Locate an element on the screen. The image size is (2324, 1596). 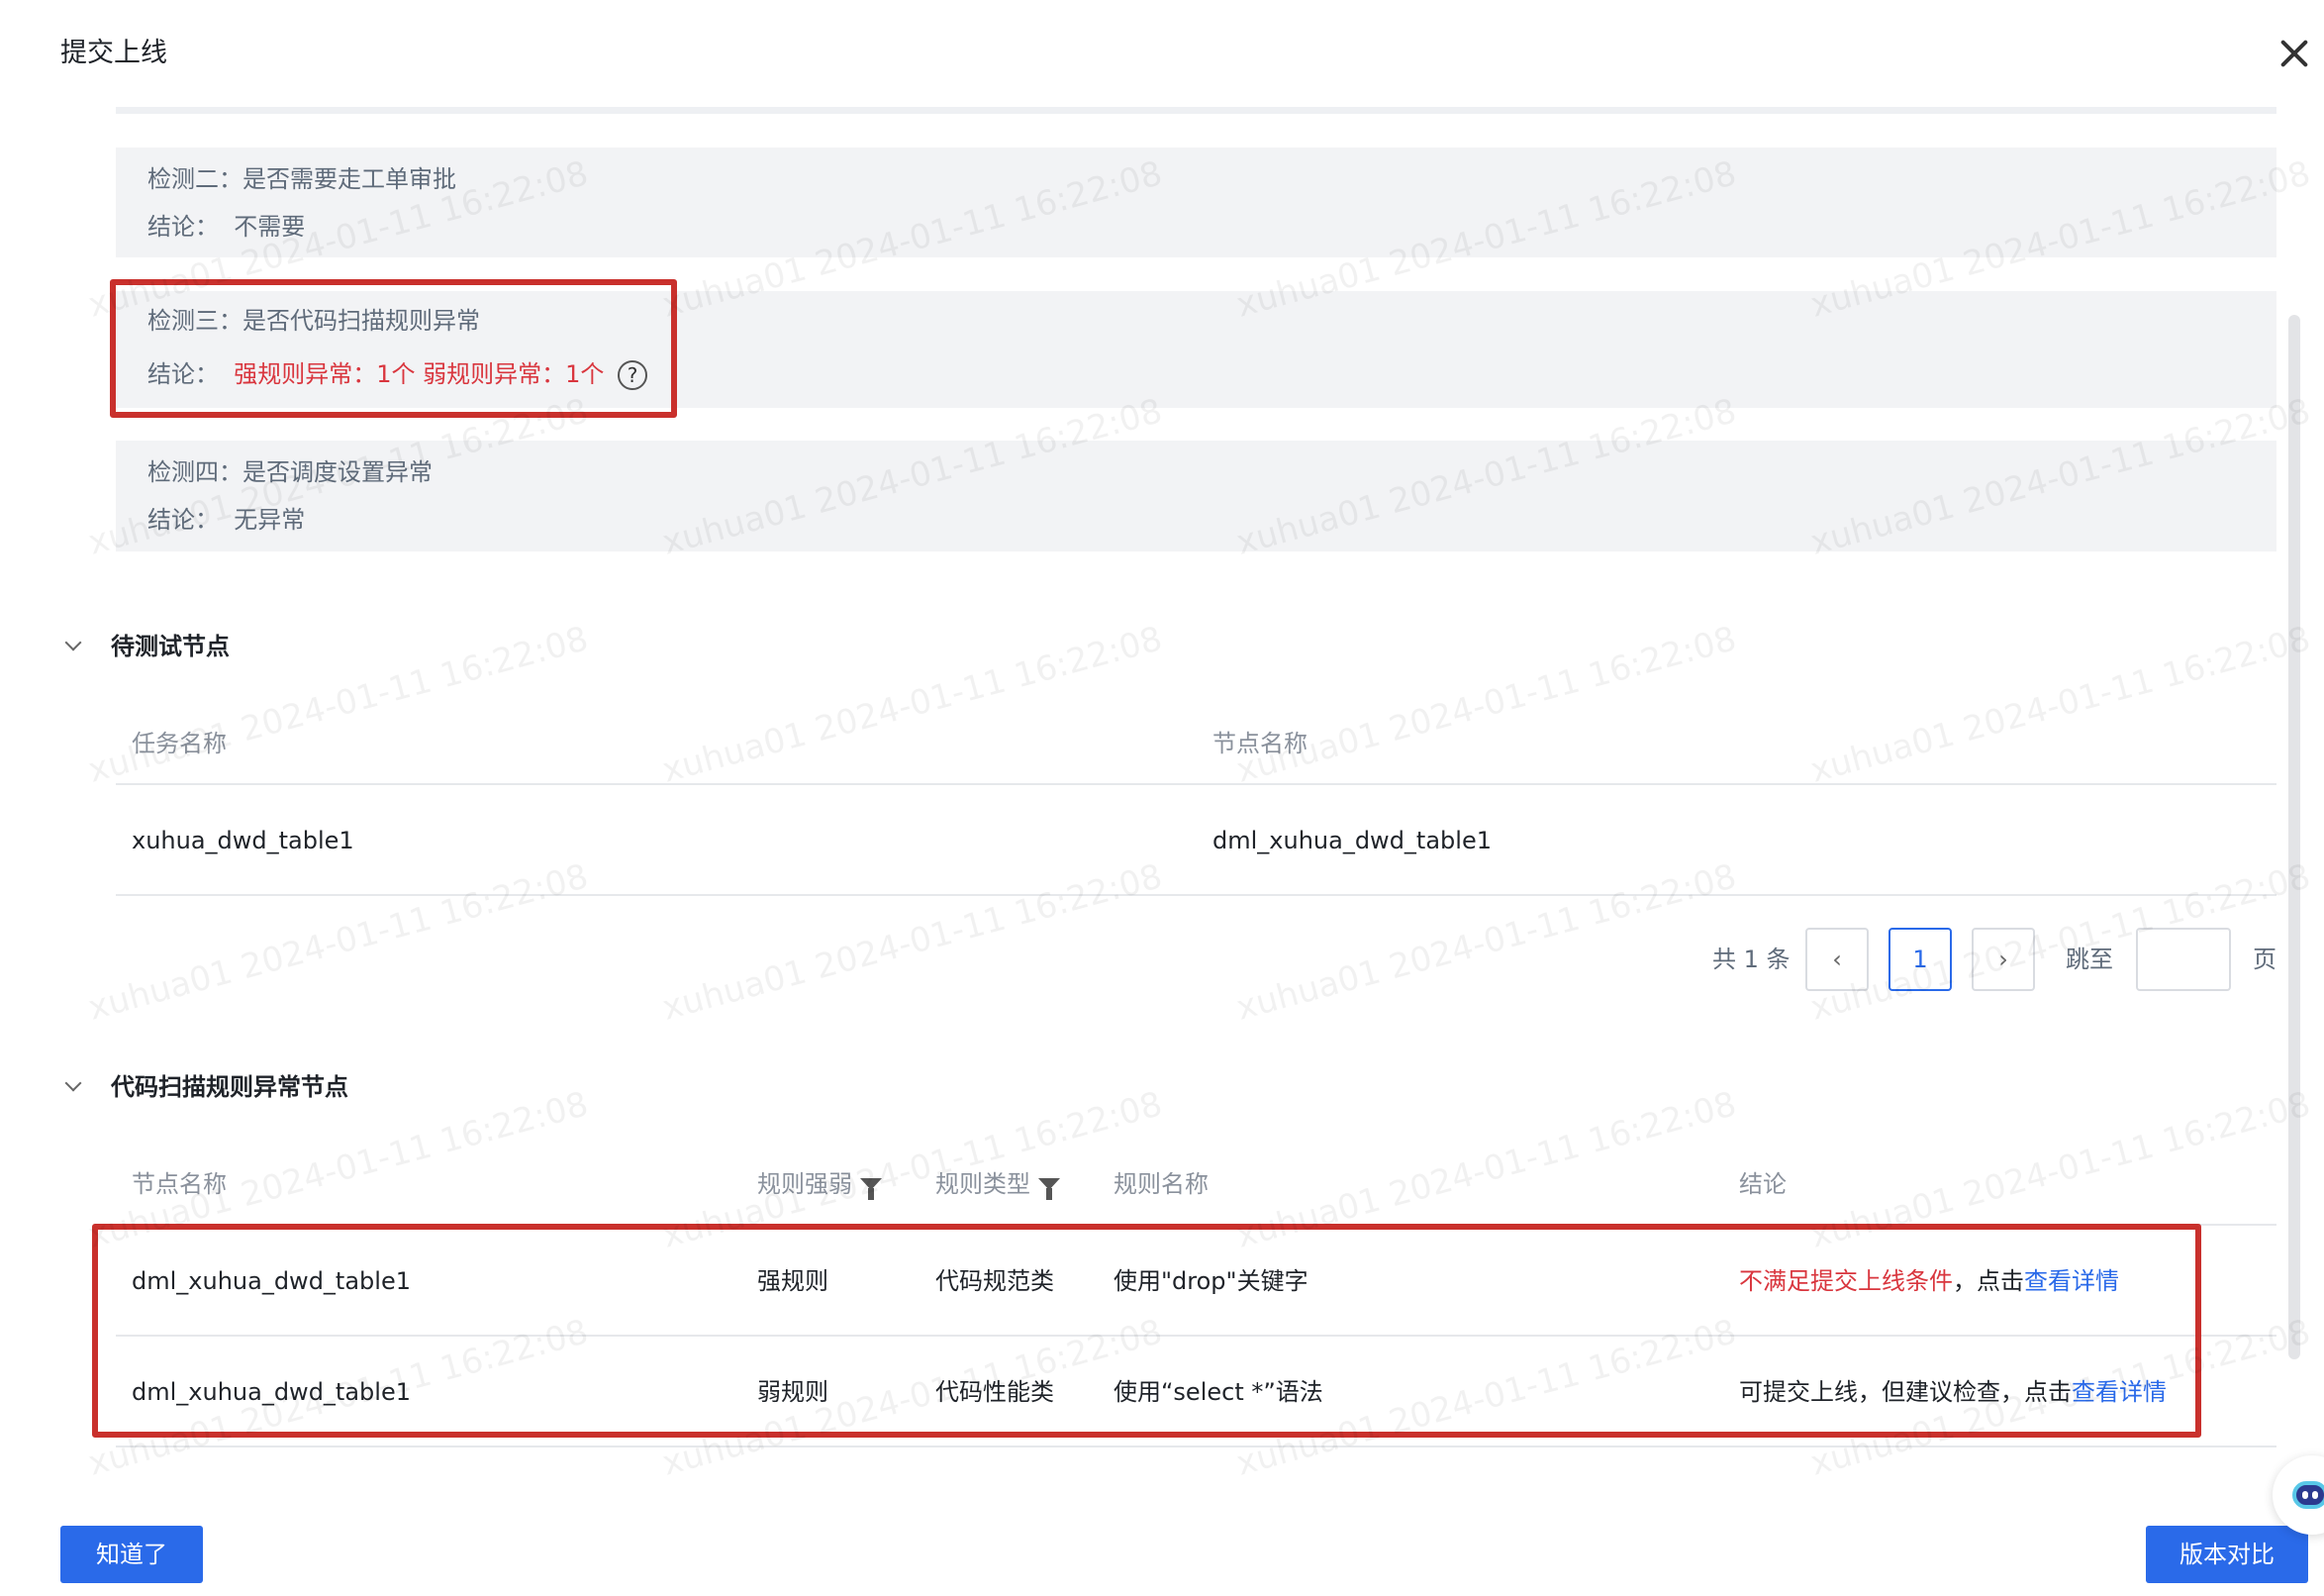
pagination-jump-input is located at coordinates (2183, 959).